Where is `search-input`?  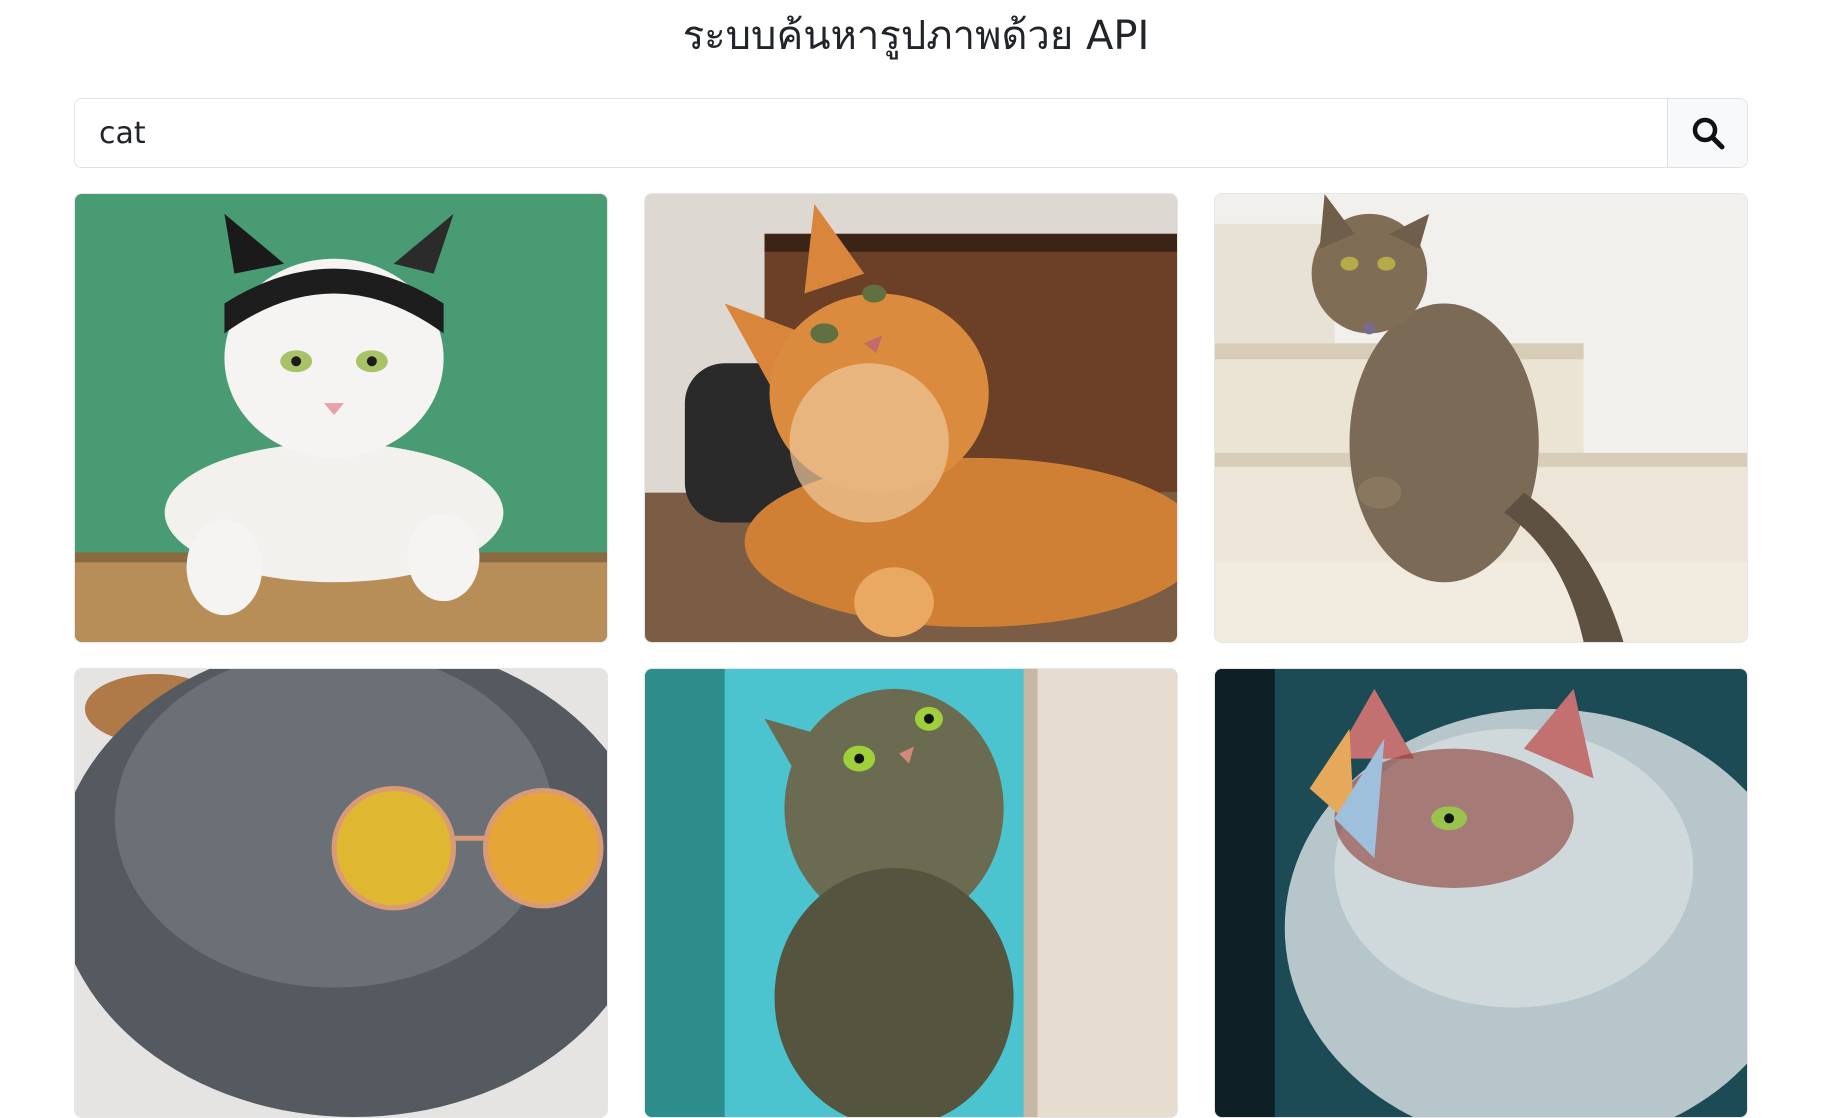 search-input is located at coordinates (871, 133).